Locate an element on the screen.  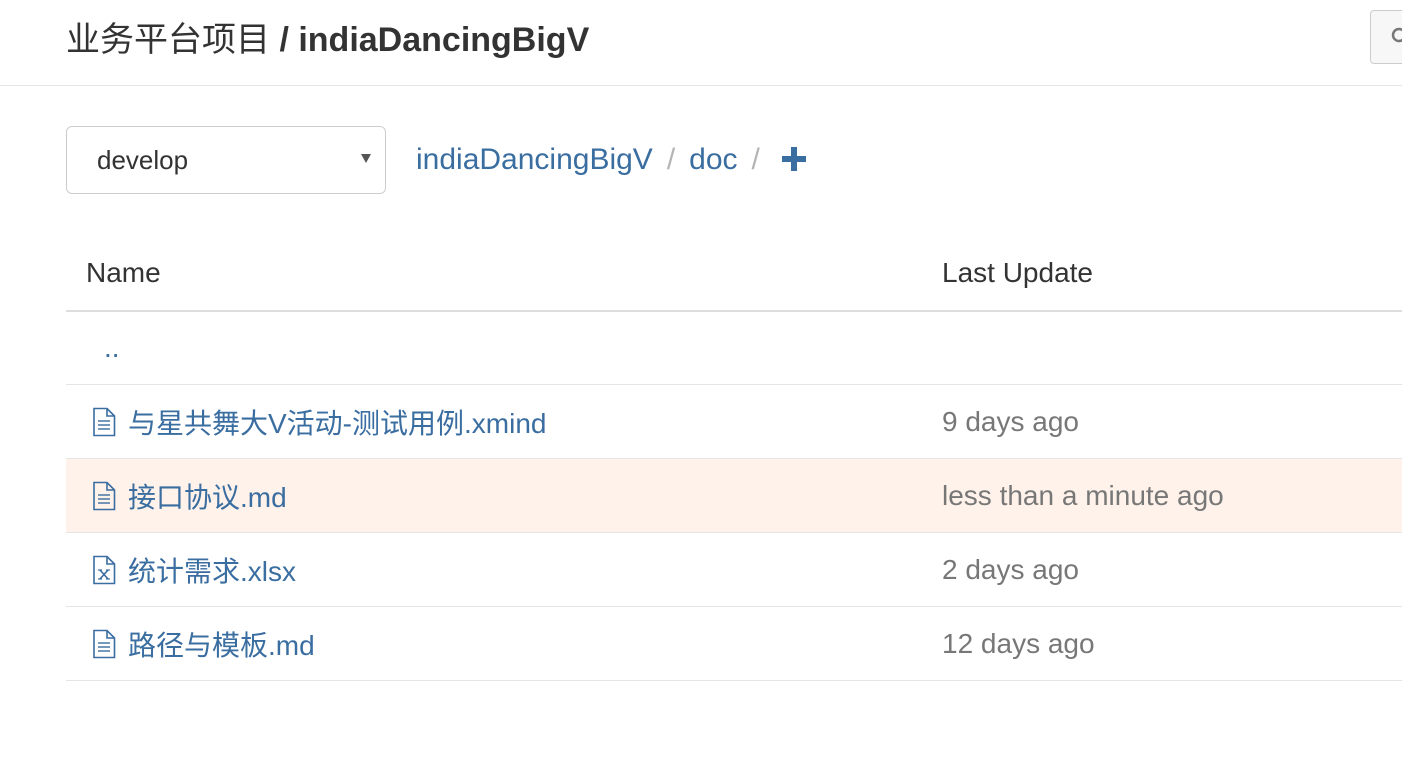
table-row: 统计需求.xlsx 2 days ago is located at coordinates (734, 569).